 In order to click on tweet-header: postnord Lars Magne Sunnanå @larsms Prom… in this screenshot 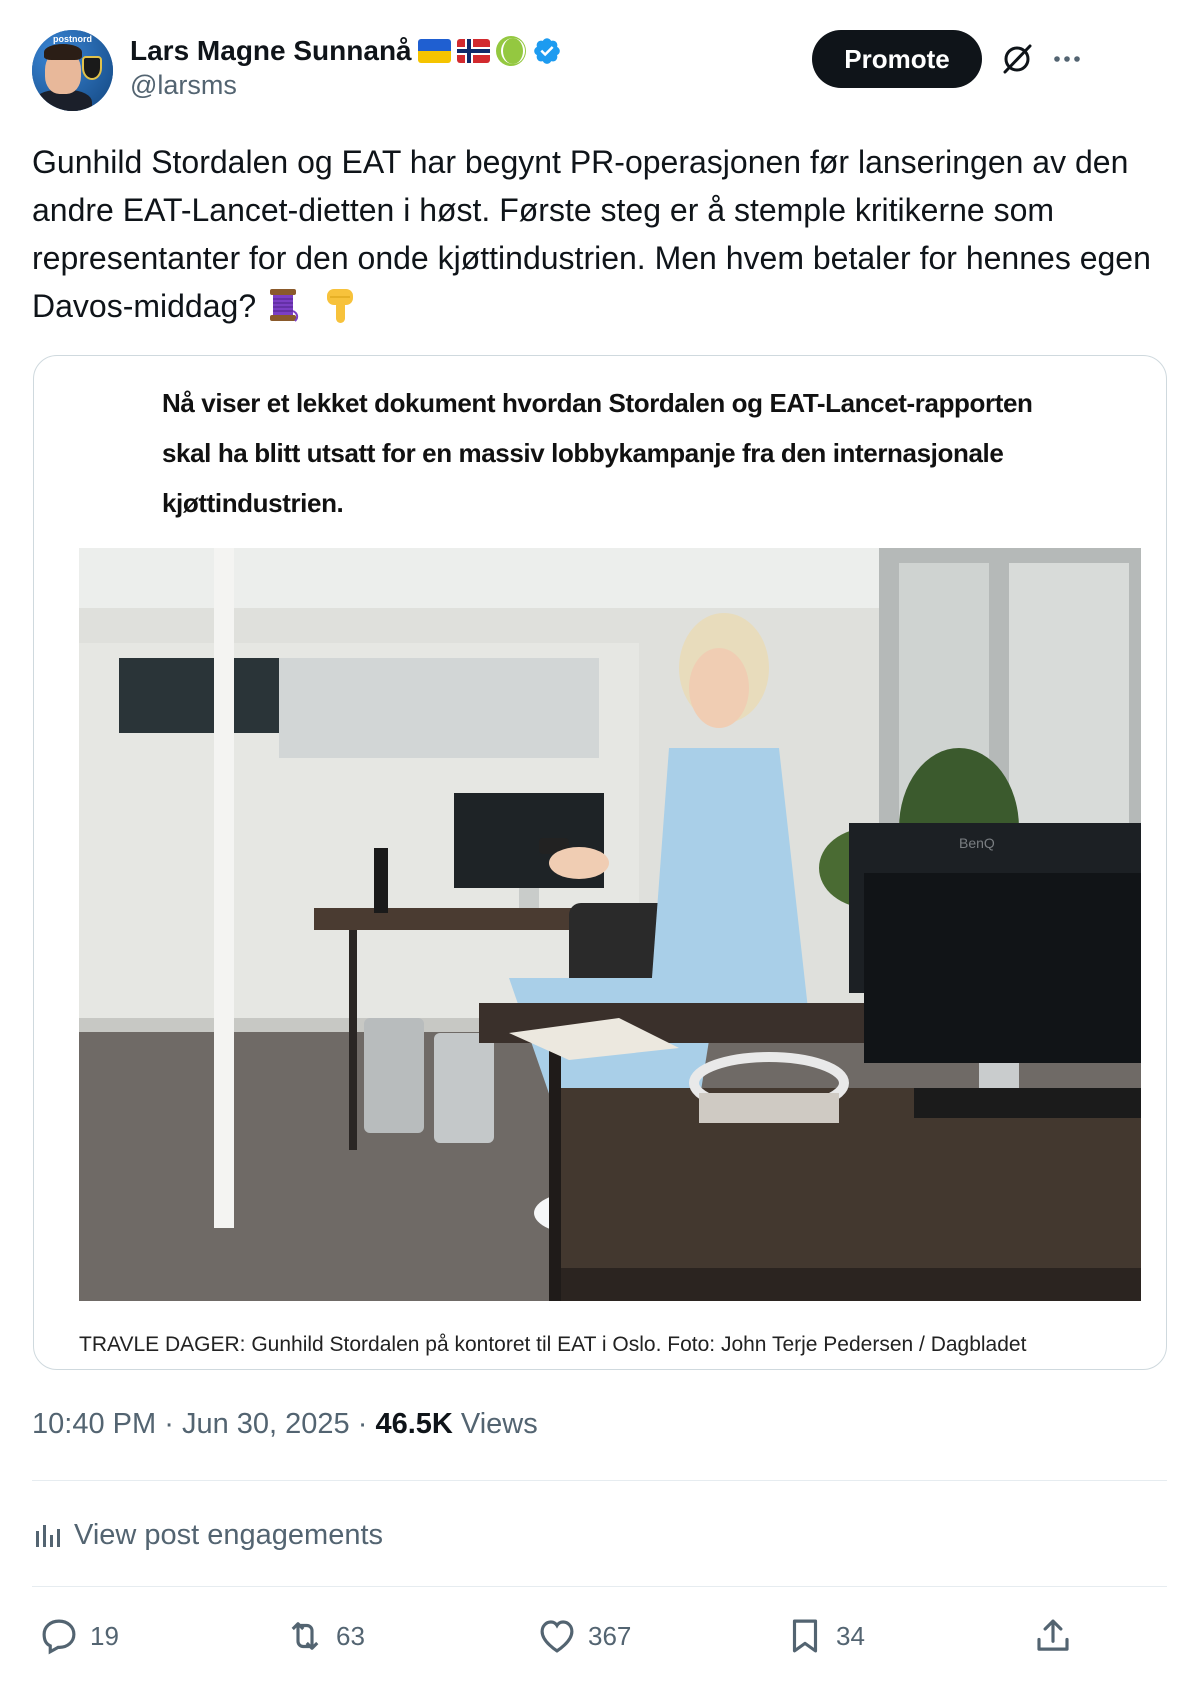, I will do `click(599, 72)`.